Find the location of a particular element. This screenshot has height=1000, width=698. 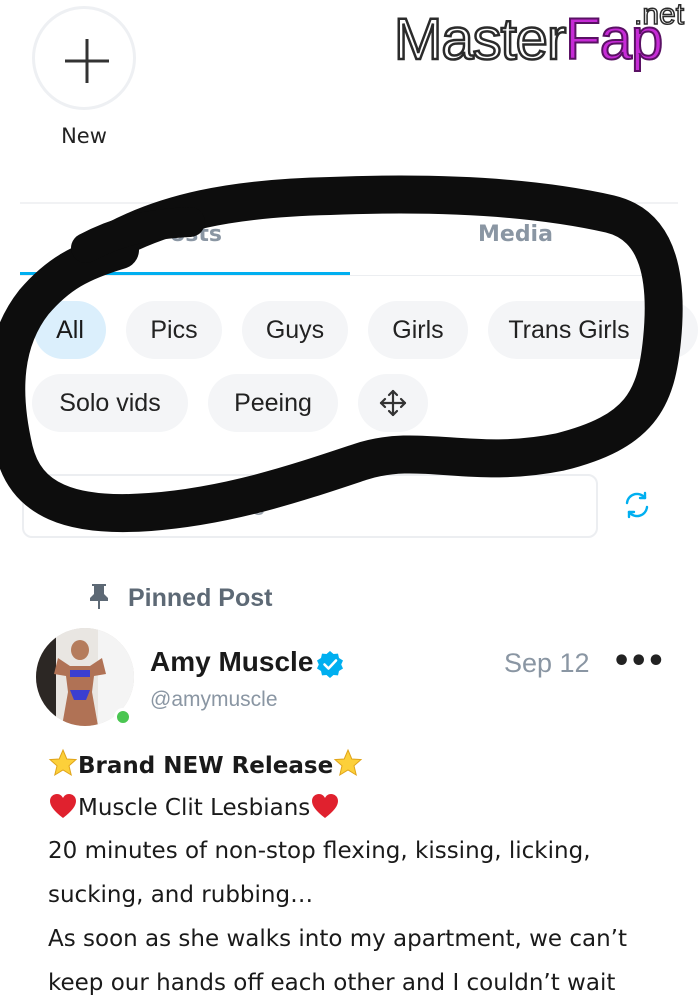

online-status-dot is located at coordinates (123, 717).